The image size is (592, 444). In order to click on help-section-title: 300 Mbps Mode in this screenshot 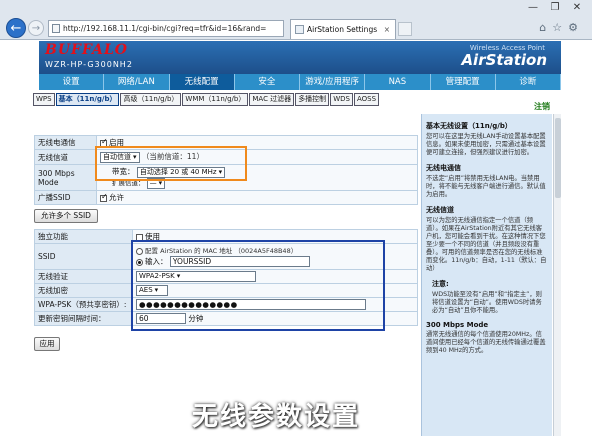, I will do `click(457, 325)`.